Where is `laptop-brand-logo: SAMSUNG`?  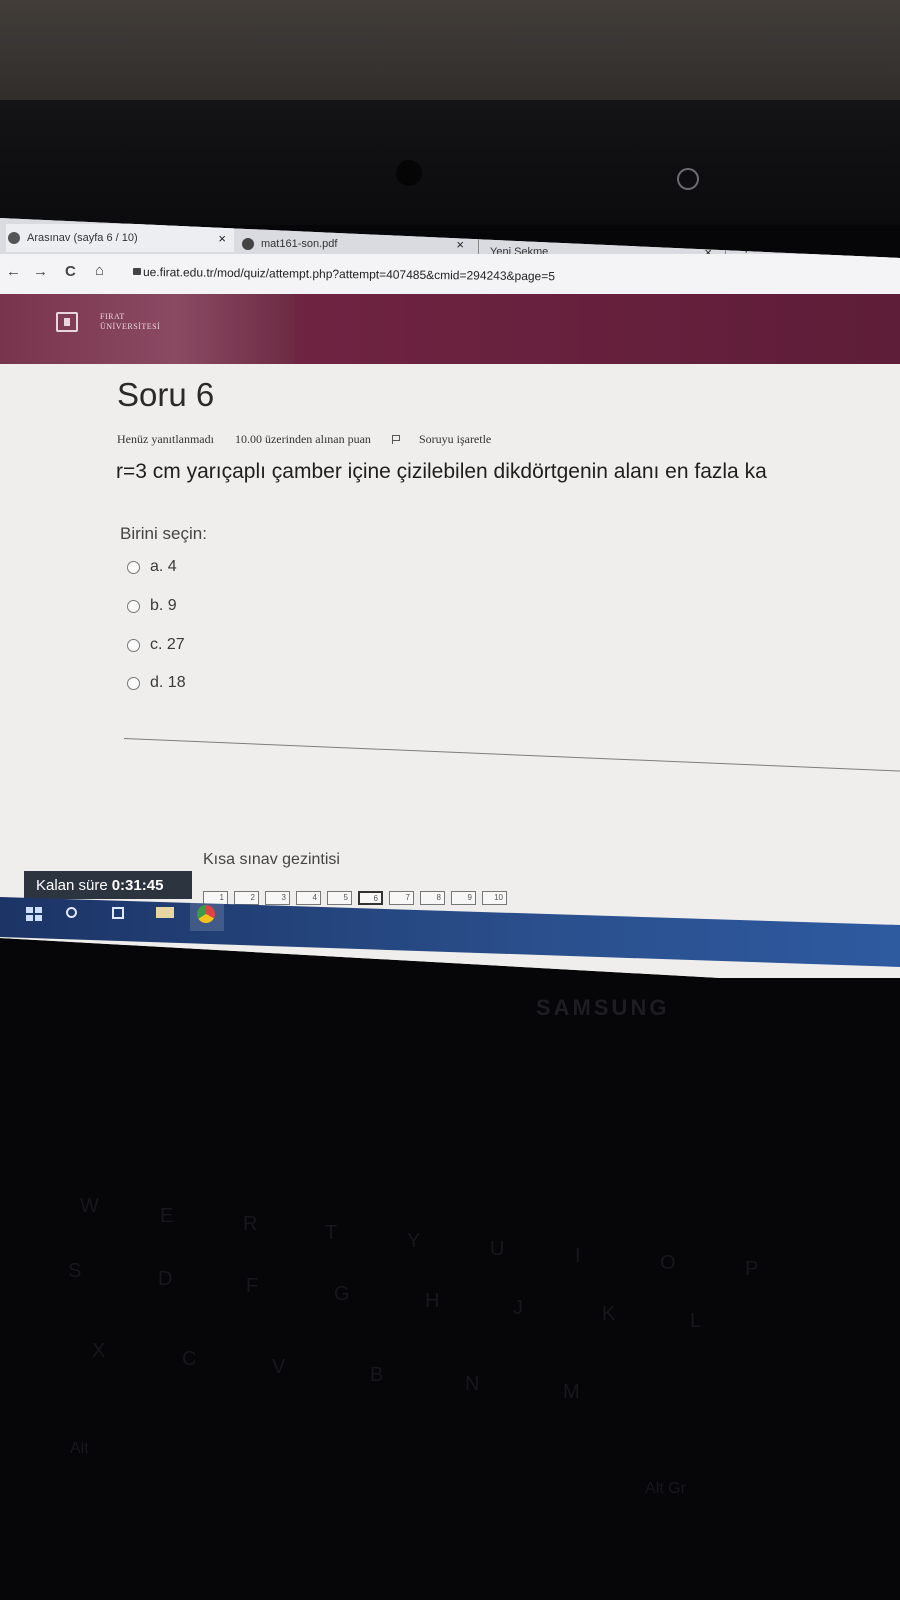 laptop-brand-logo: SAMSUNG is located at coordinates (603, 1007).